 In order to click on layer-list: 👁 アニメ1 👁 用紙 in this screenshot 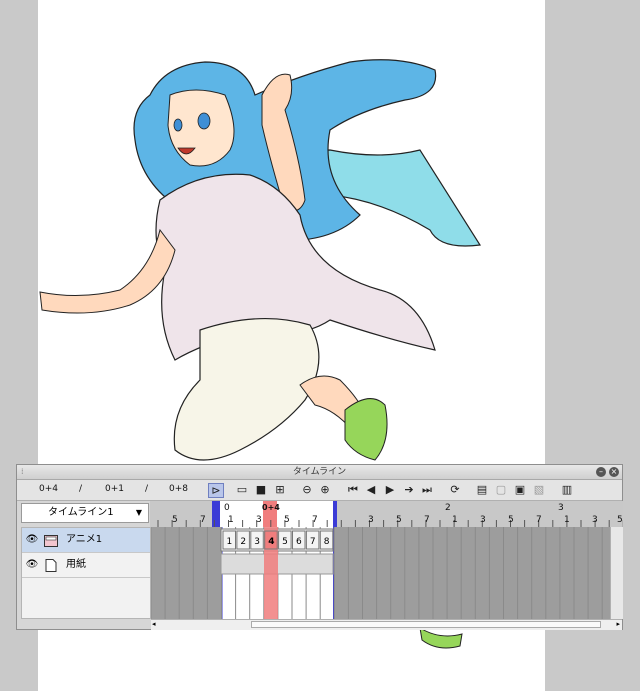, I will do `click(86, 573)`.